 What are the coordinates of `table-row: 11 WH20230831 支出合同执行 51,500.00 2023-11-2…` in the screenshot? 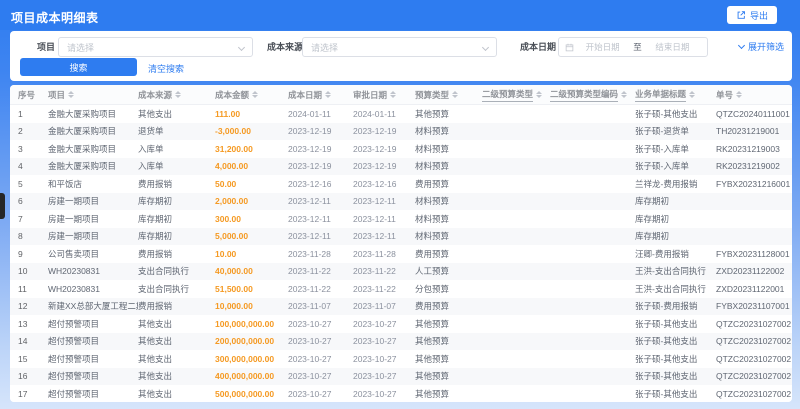 It's located at (401, 289).